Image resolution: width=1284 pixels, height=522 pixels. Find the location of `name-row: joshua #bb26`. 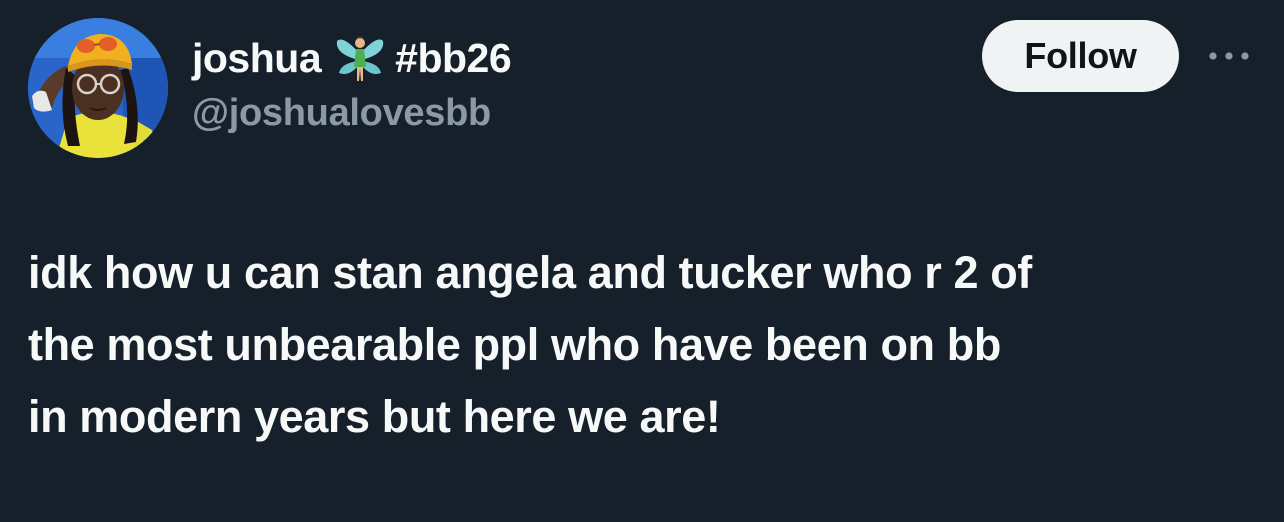

name-row: joshua #bb26 is located at coordinates (352, 58).